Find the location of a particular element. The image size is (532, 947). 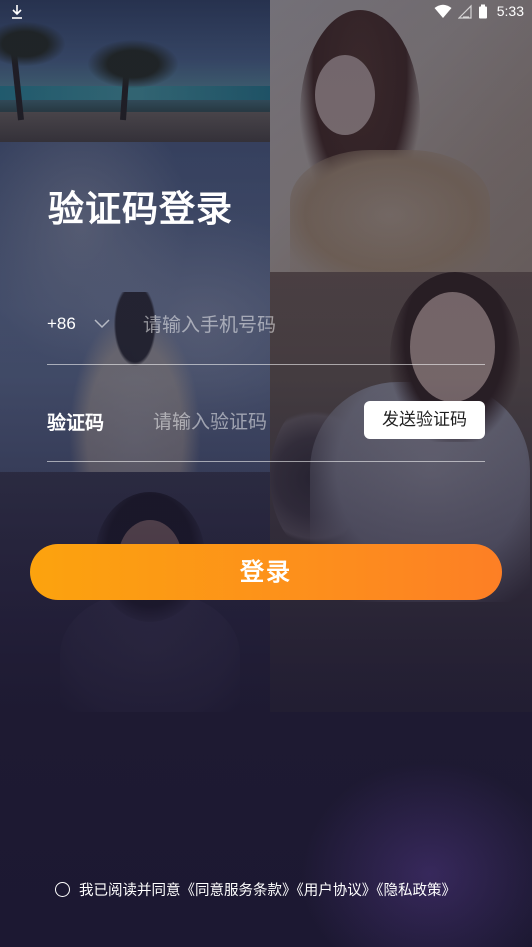

agreement-radio is located at coordinates (62, 889).